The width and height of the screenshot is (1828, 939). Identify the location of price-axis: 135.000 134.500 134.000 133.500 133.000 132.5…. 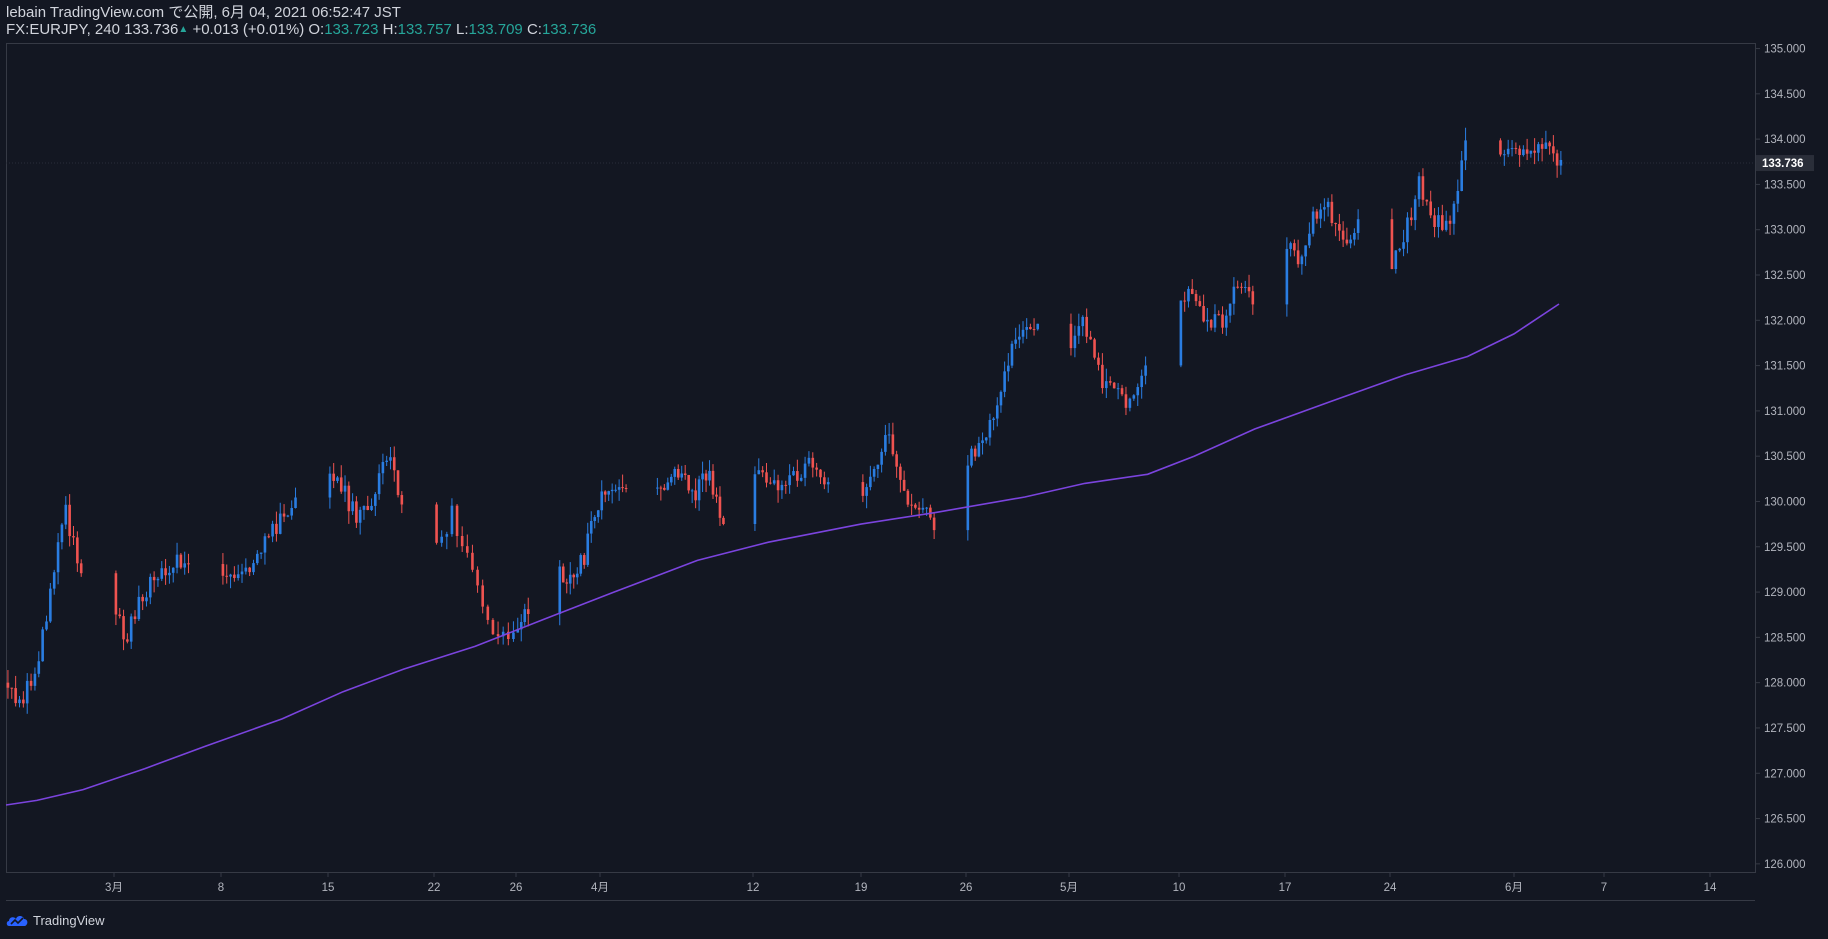
(1784, 457).